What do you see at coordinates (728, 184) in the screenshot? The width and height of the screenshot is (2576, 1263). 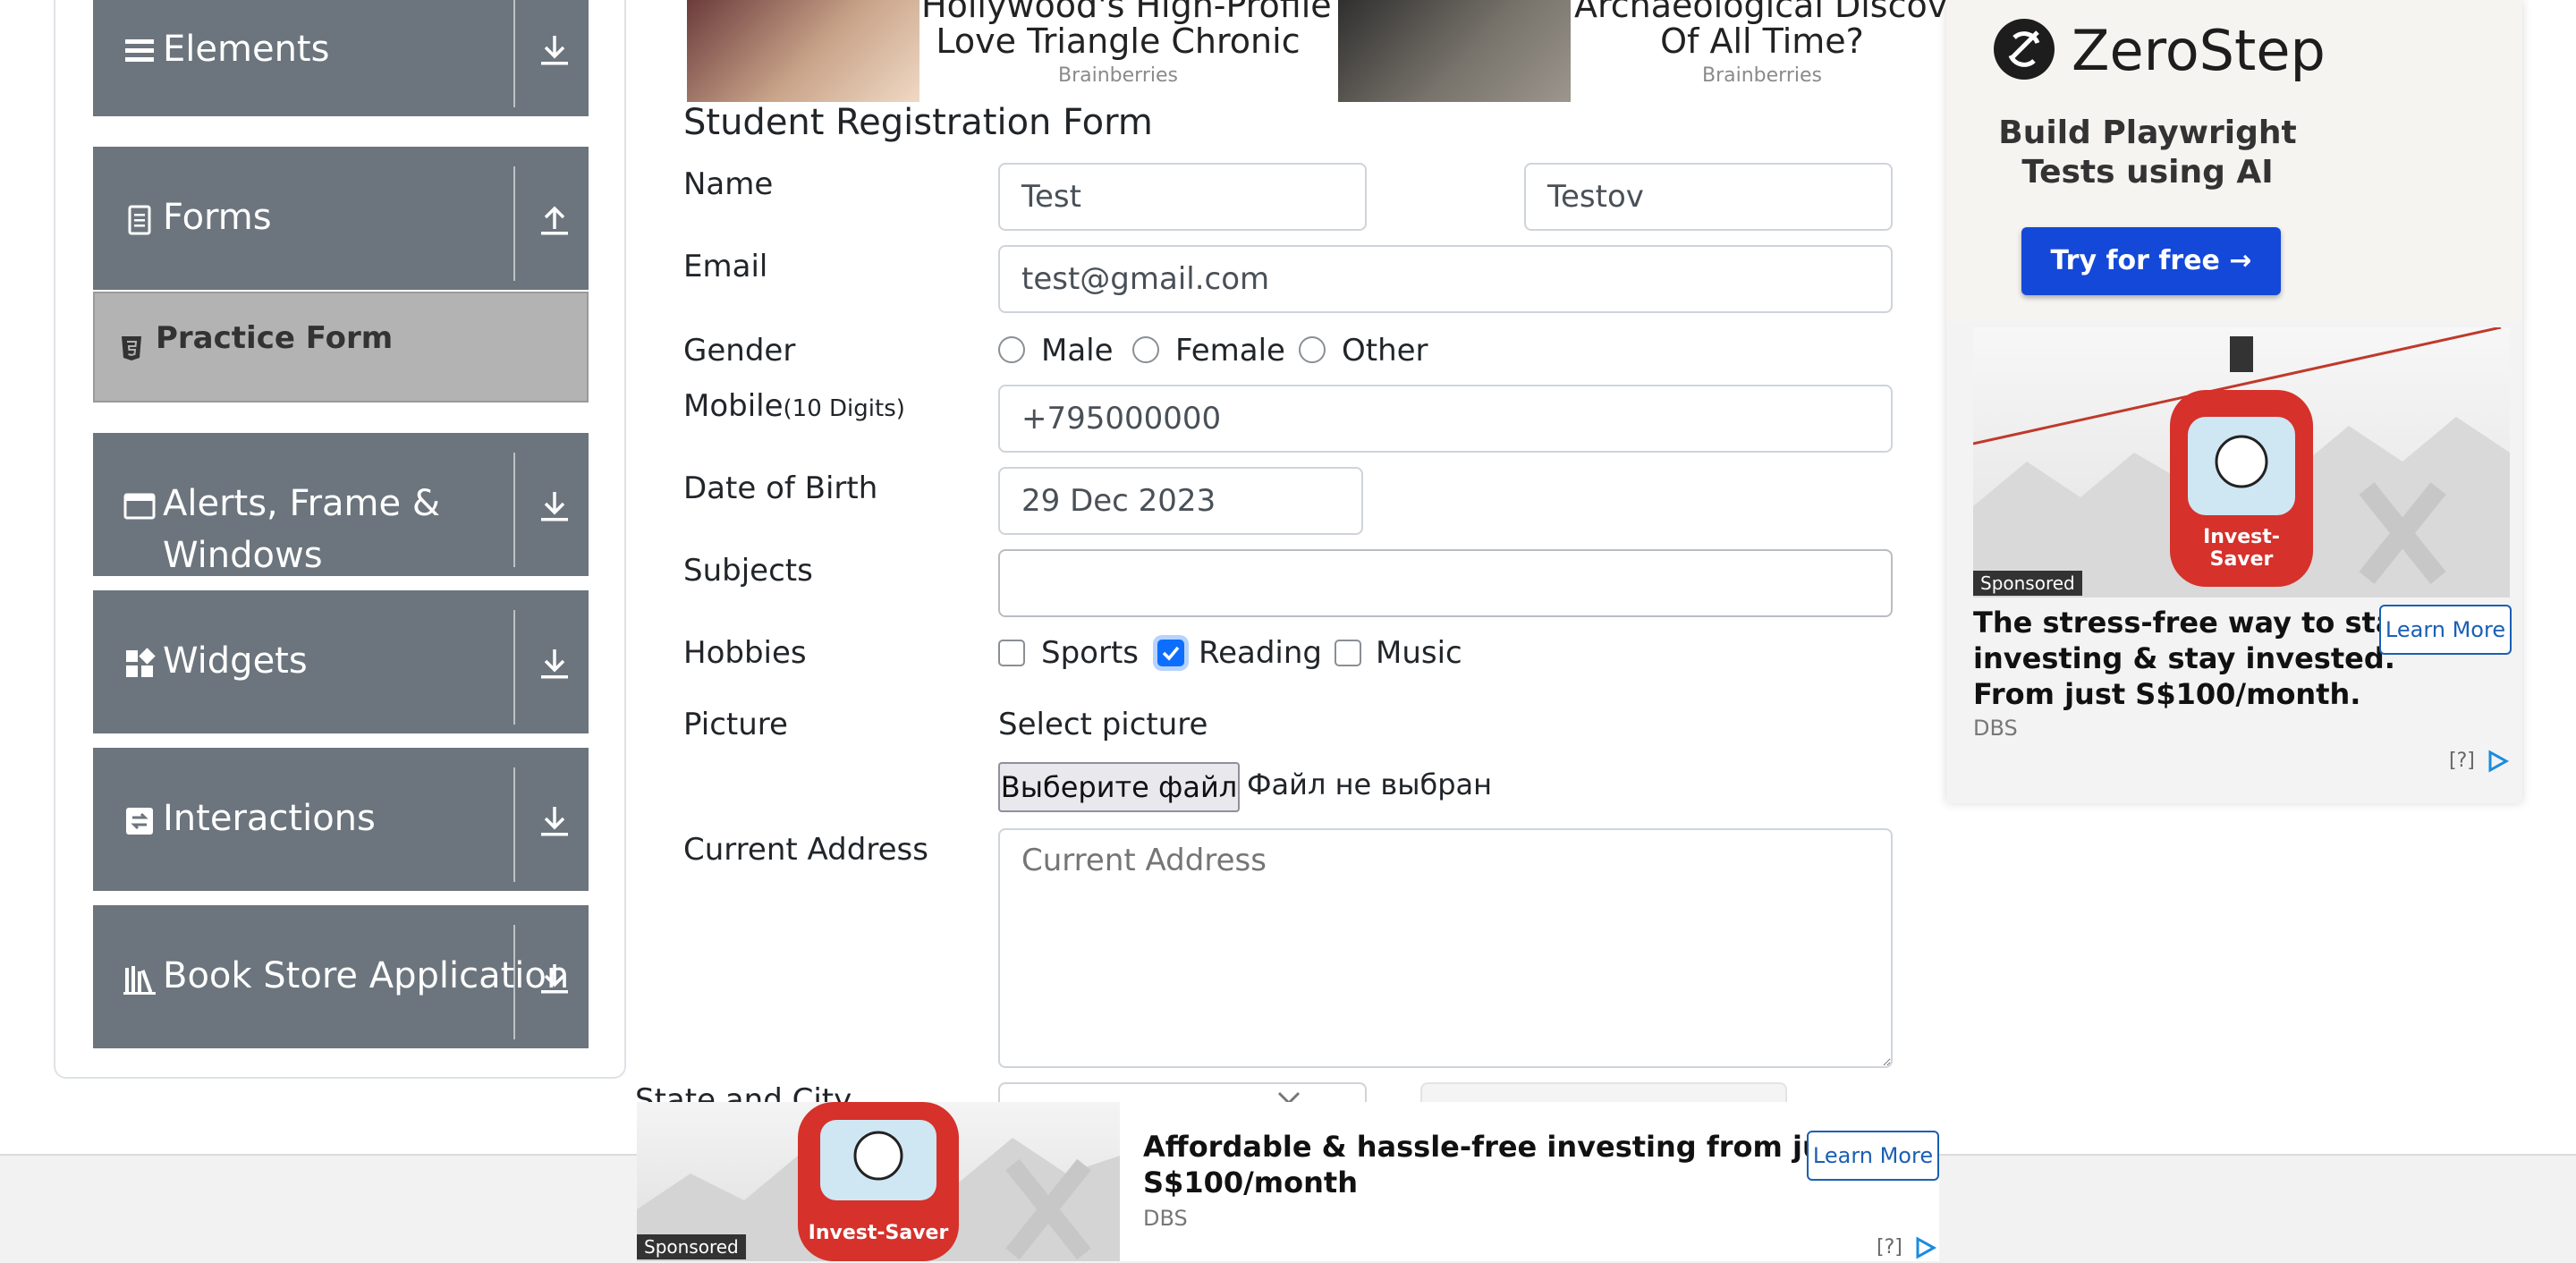 I see `name-label: Name` at bounding box center [728, 184].